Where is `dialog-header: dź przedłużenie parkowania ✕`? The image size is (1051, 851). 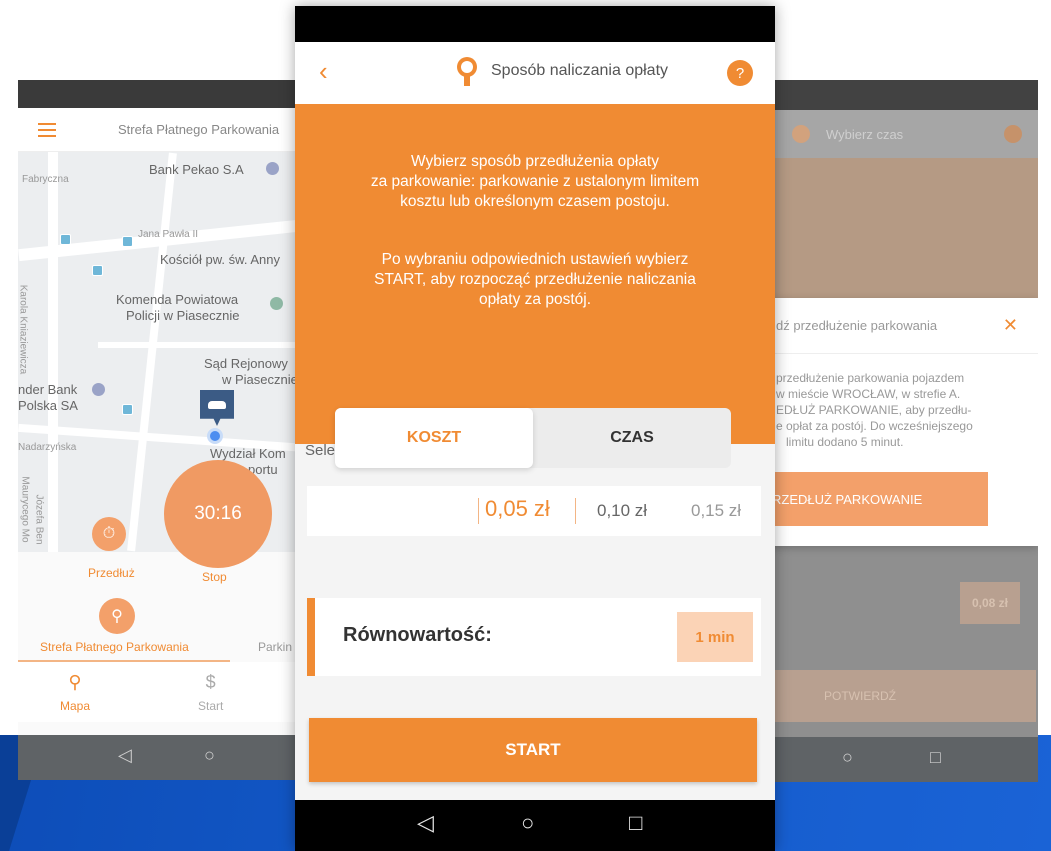
dialog-header: dź przedłużenie parkowania ✕ is located at coordinates (904, 326).